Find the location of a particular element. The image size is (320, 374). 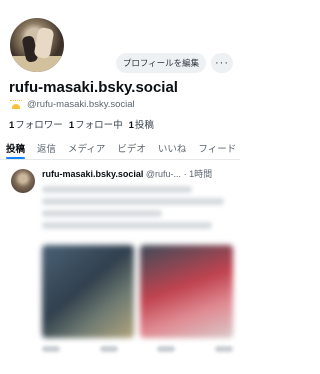

sunrise-icon is located at coordinates (16, 104).